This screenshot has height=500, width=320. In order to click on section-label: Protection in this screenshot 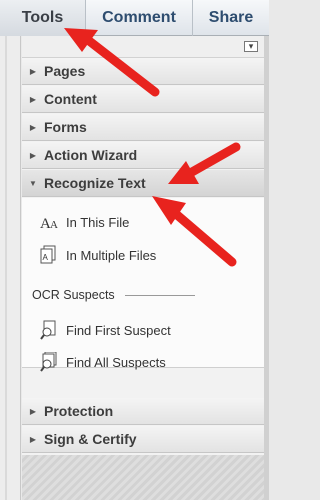, I will do `click(79, 411)`.